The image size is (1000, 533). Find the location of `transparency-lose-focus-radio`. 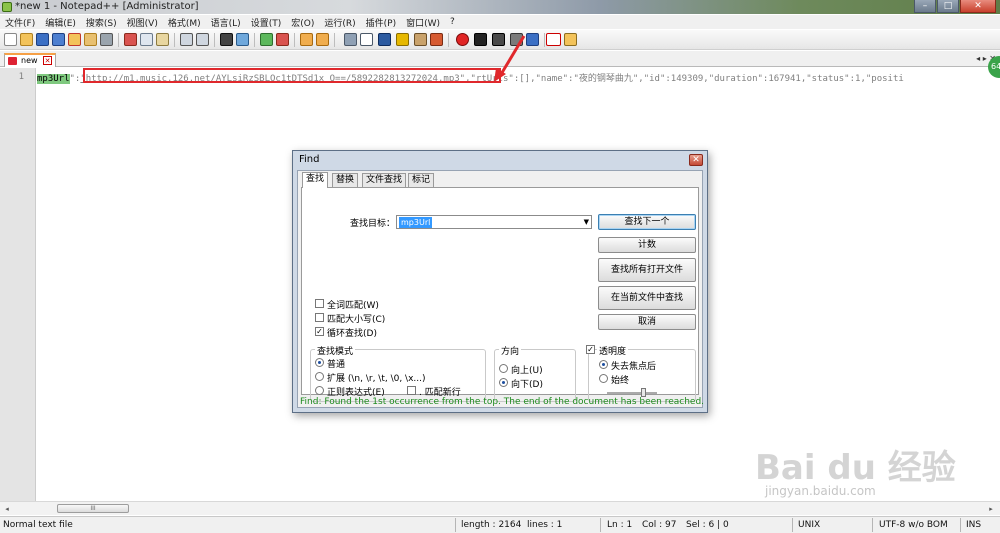

transparency-lose-focus-radio is located at coordinates (603, 364).